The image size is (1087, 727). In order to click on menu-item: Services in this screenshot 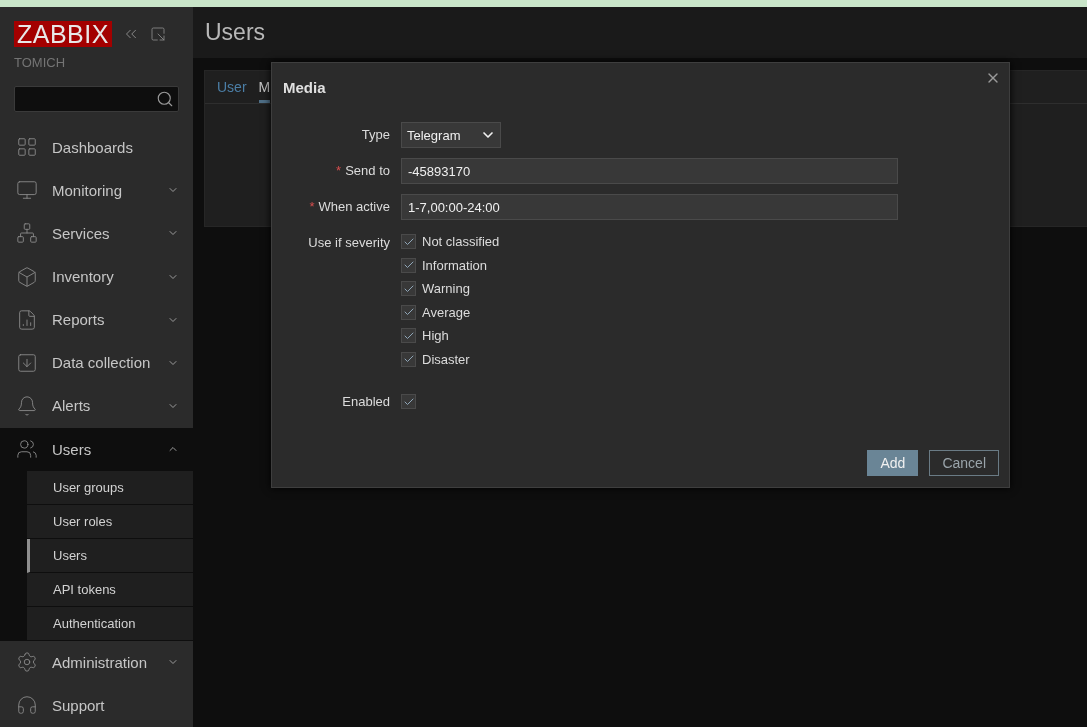, I will do `click(96, 233)`.